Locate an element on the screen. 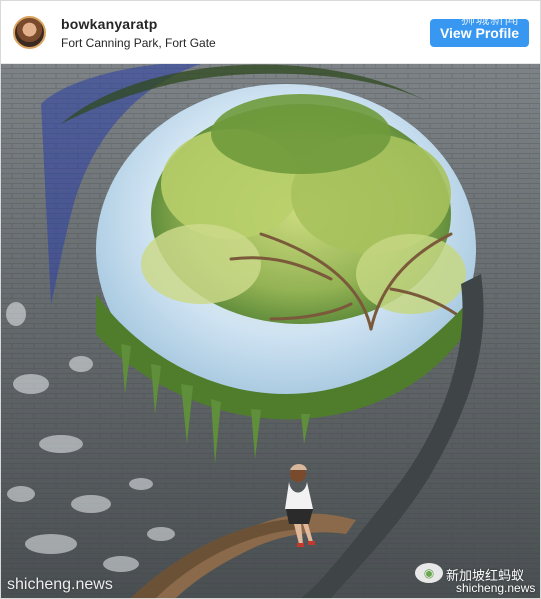 This screenshot has width=541, height=599. wechat-icon: ◉ is located at coordinates (429, 573).